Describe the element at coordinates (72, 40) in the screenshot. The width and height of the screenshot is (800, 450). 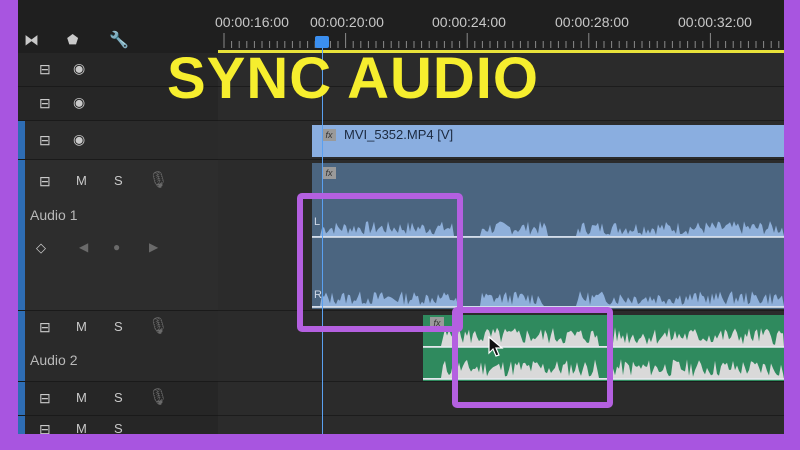
I see `marker-icon: ⬟` at that location.